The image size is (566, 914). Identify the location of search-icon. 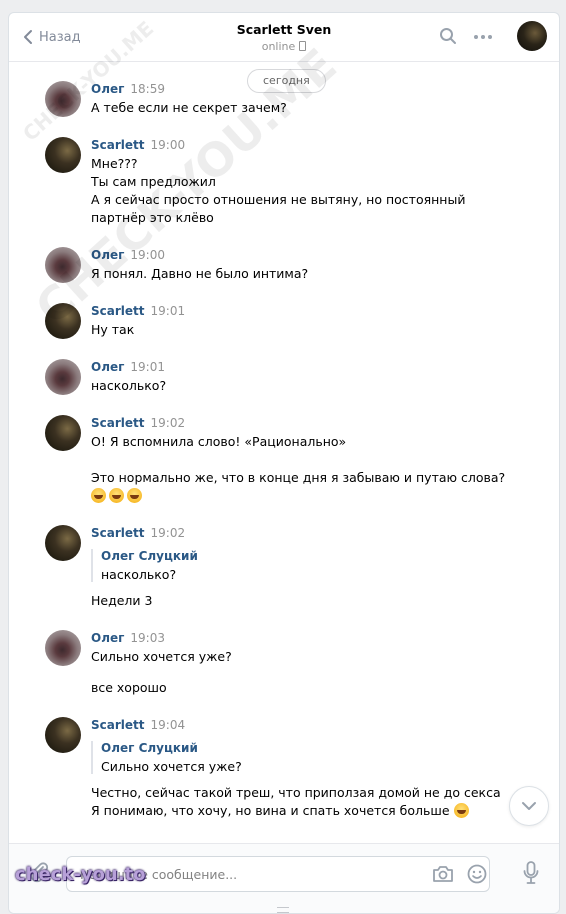
(448, 36).